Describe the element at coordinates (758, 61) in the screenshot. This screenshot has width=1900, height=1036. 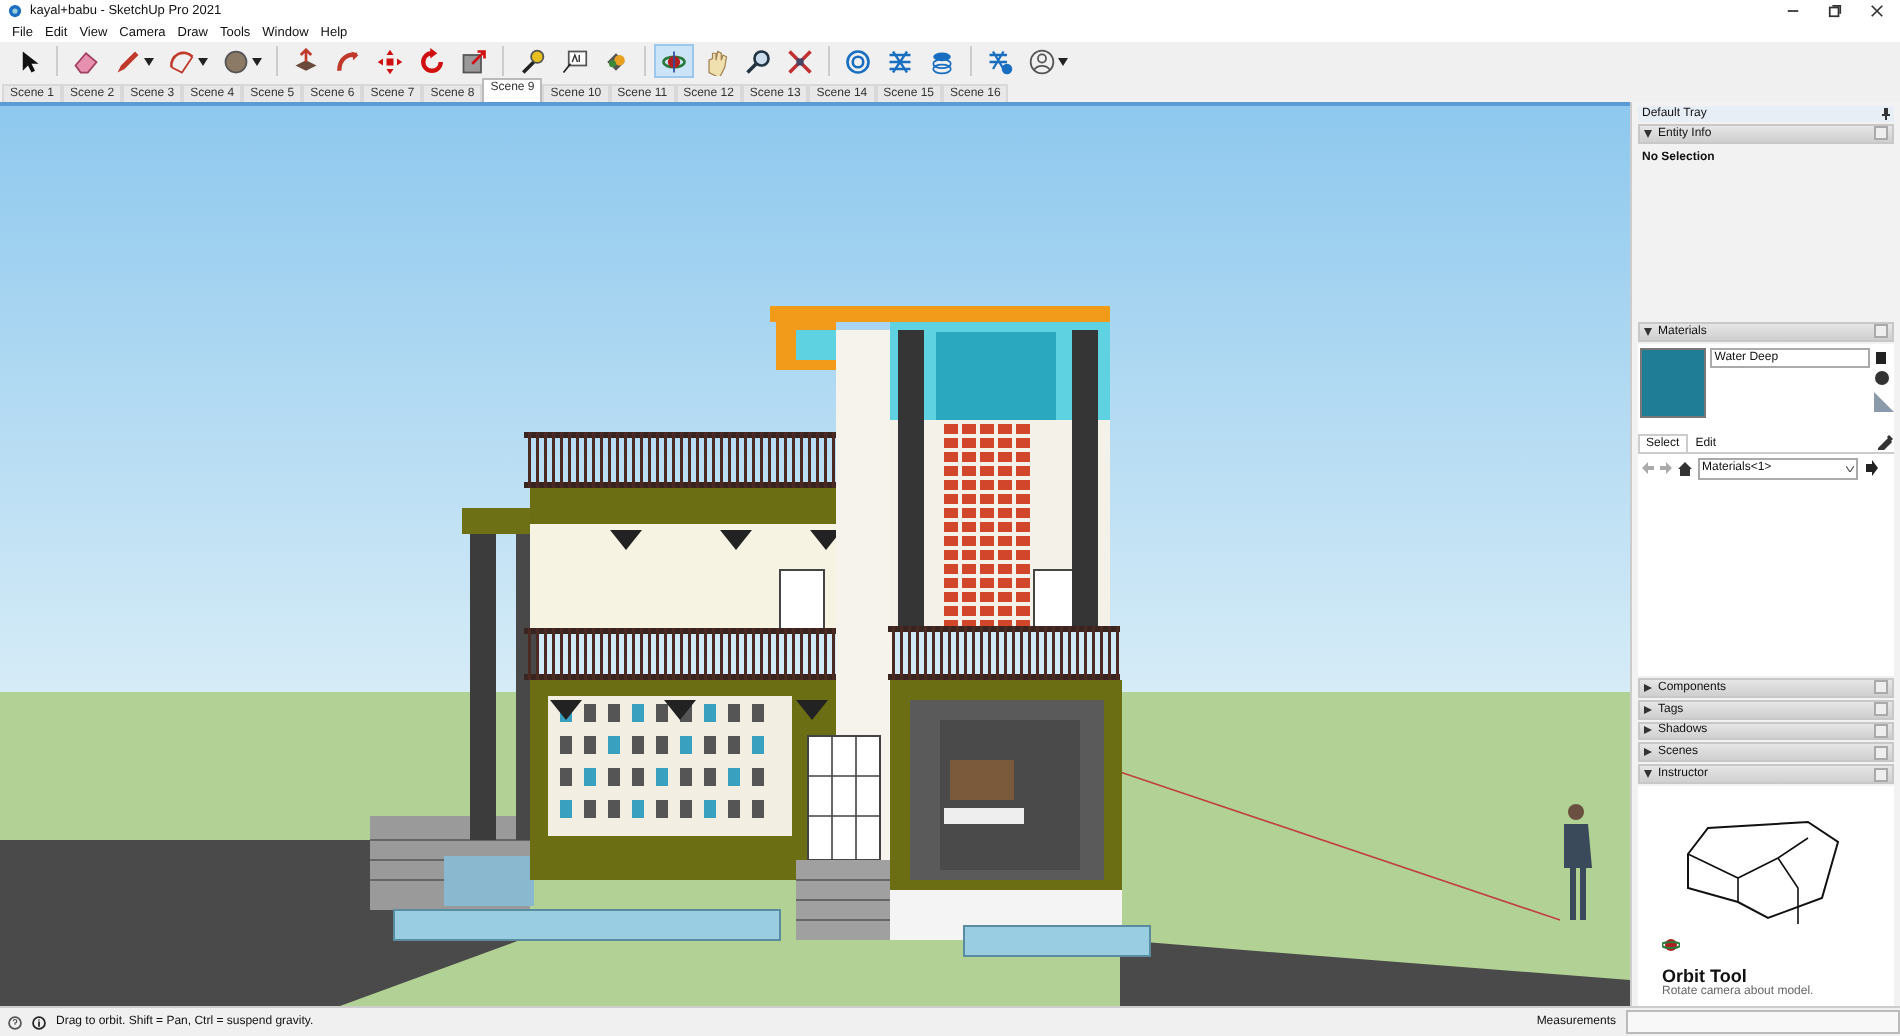
I see `zoom-icon` at that location.